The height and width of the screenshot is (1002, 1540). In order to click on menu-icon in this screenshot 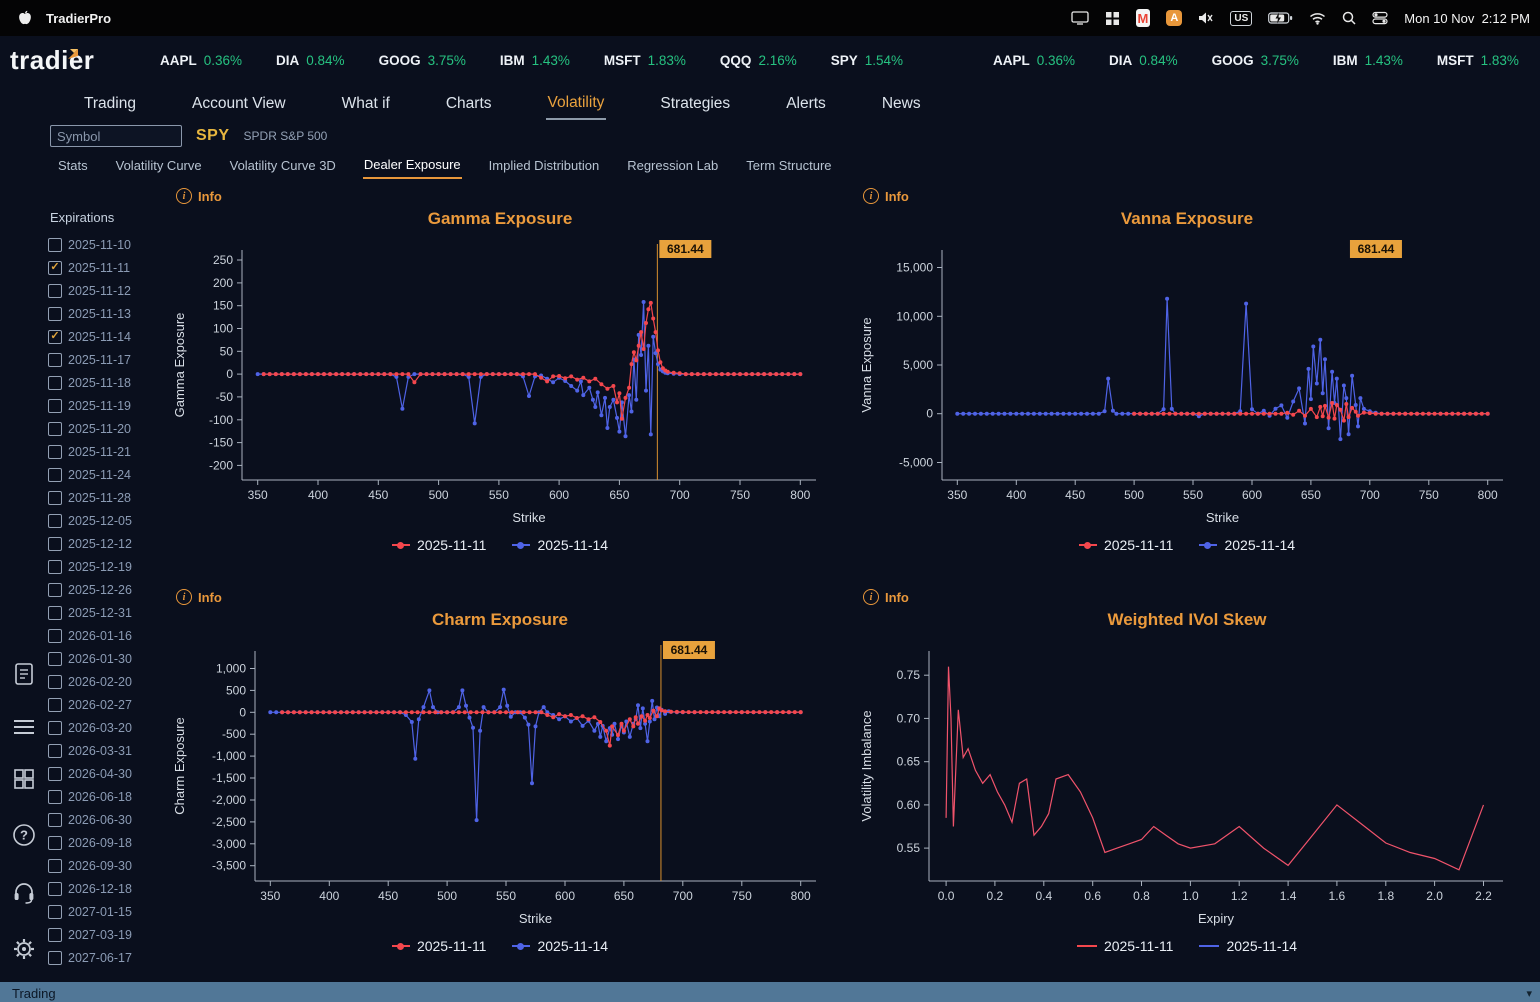, I will do `click(24, 729)`.